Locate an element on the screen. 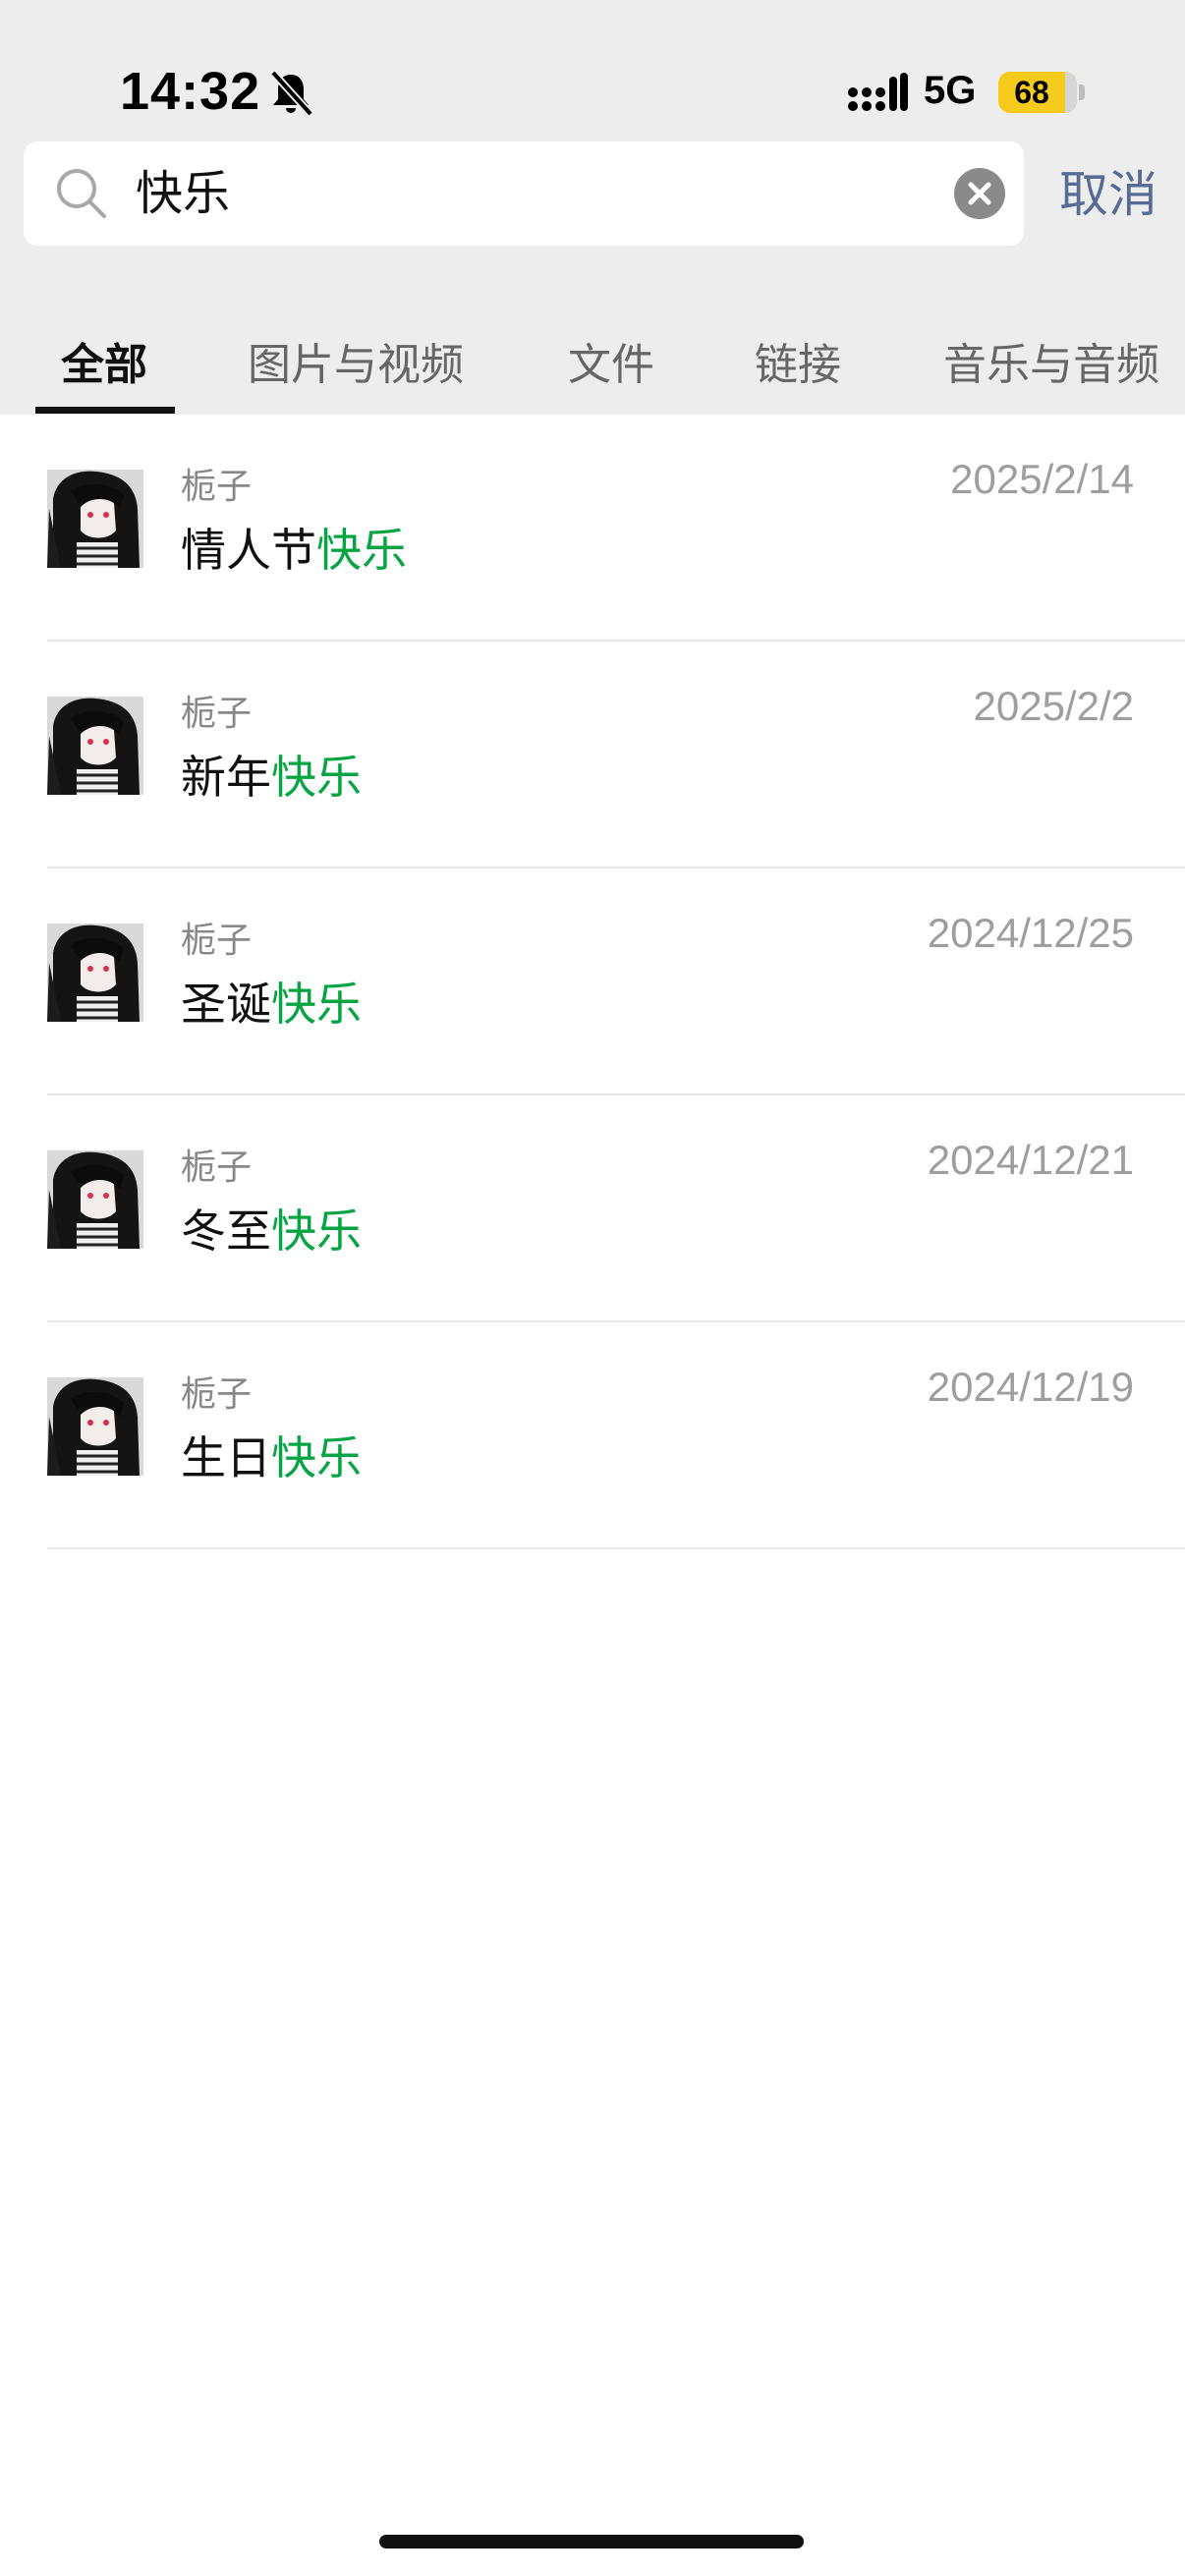 This screenshot has height=2576, width=1185. signal-icon is located at coordinates (878, 92).